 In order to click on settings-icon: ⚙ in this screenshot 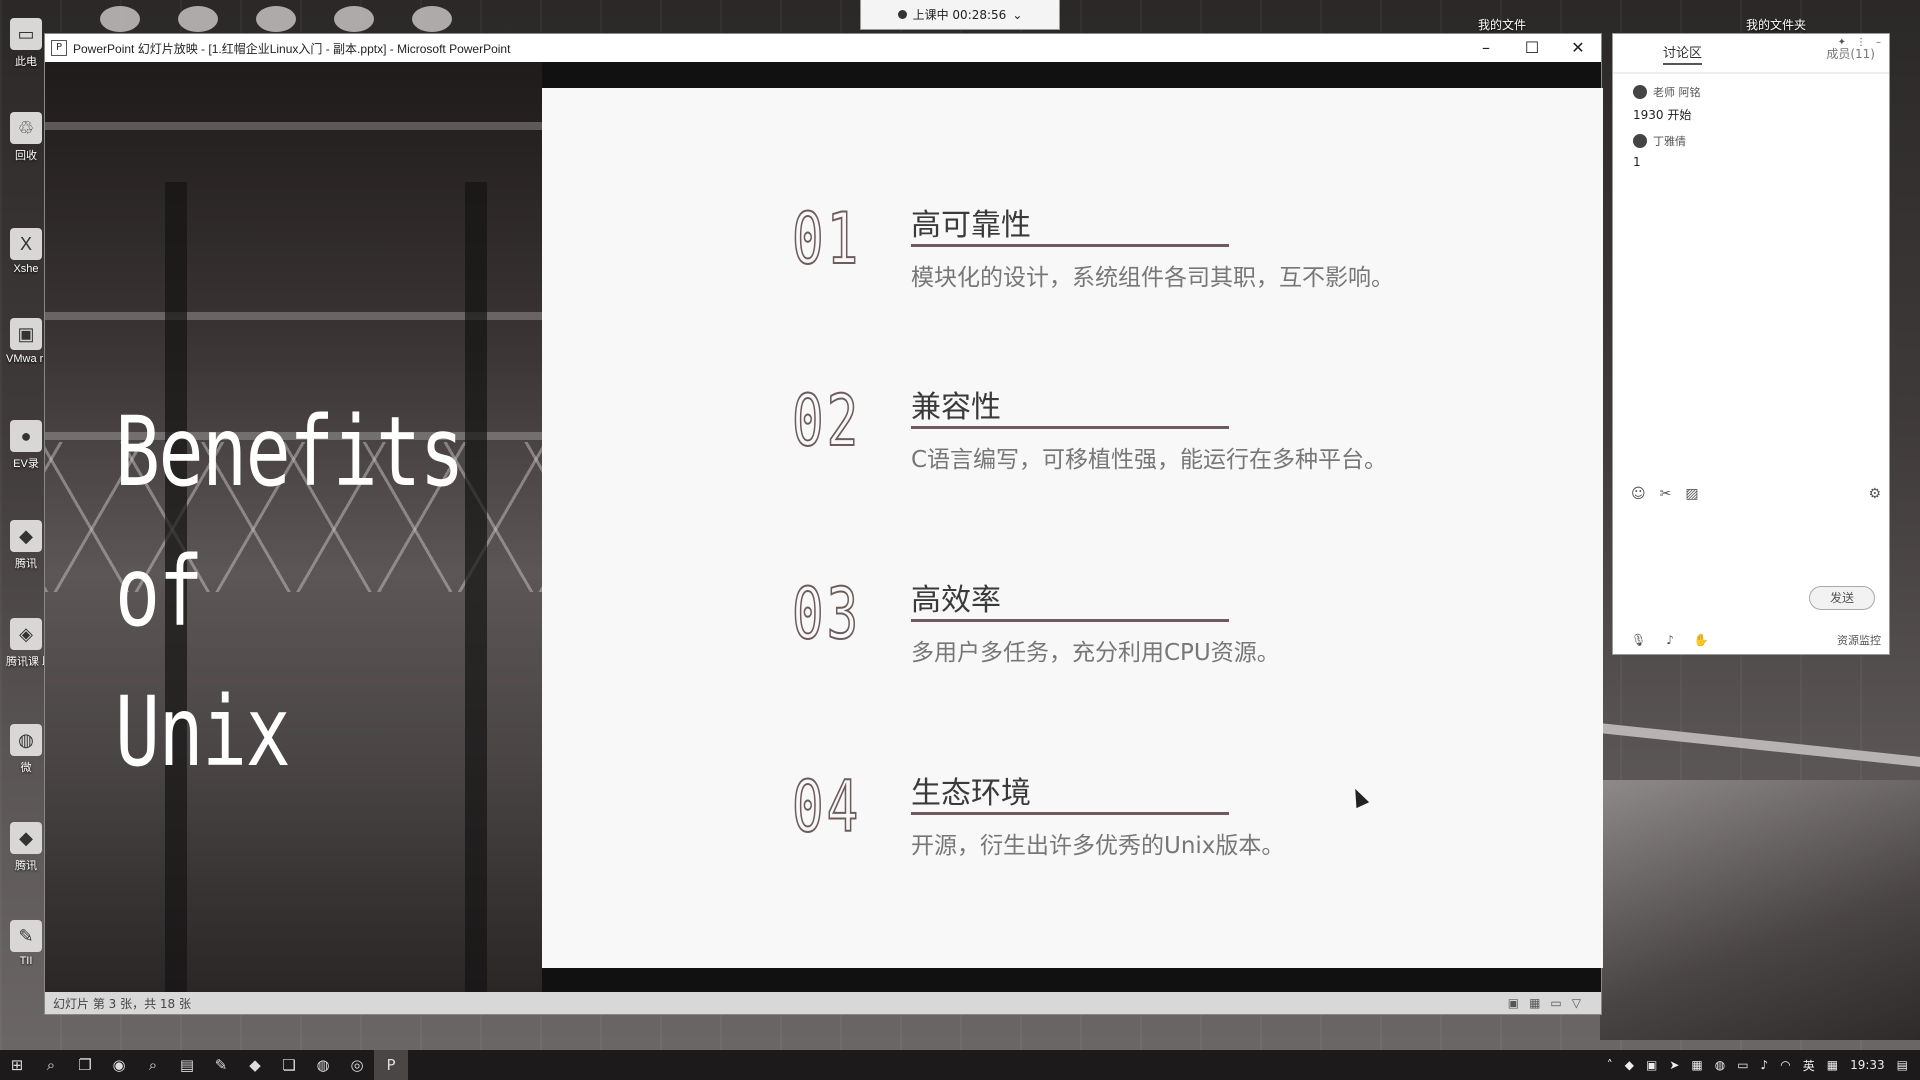, I will do `click(1874, 494)`.